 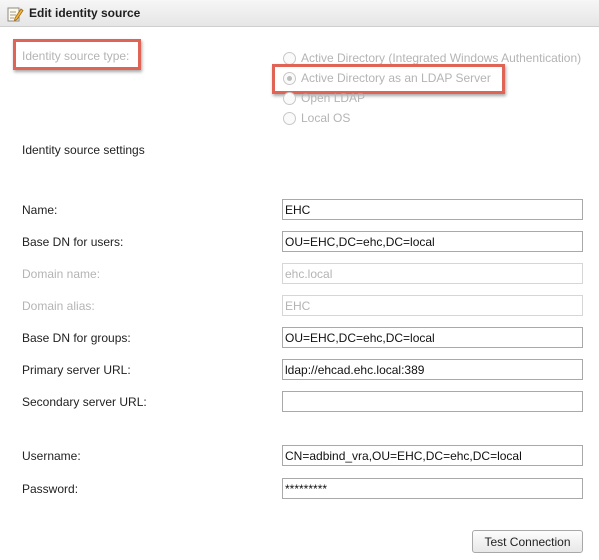 I want to click on radio-label: Open LDAP, so click(x=333, y=98).